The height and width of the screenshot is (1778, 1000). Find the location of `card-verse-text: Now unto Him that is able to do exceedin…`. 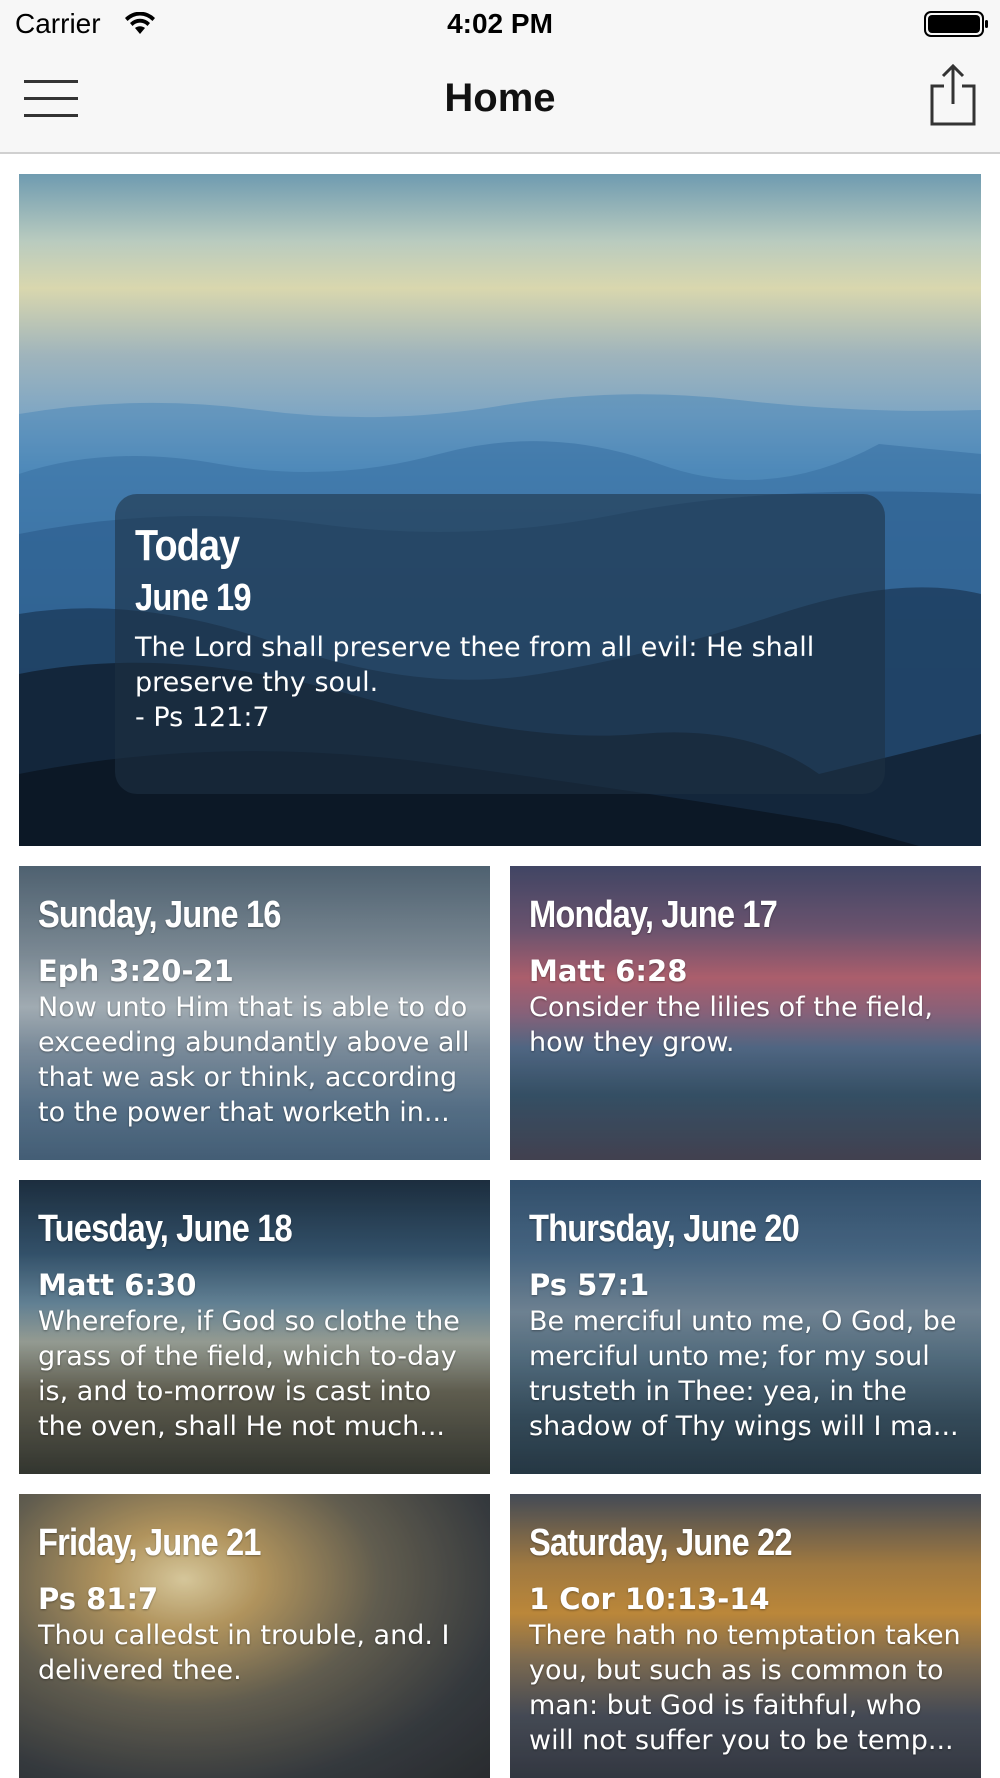

card-verse-text: Now unto Him that is able to do exceedin… is located at coordinates (254, 1060).